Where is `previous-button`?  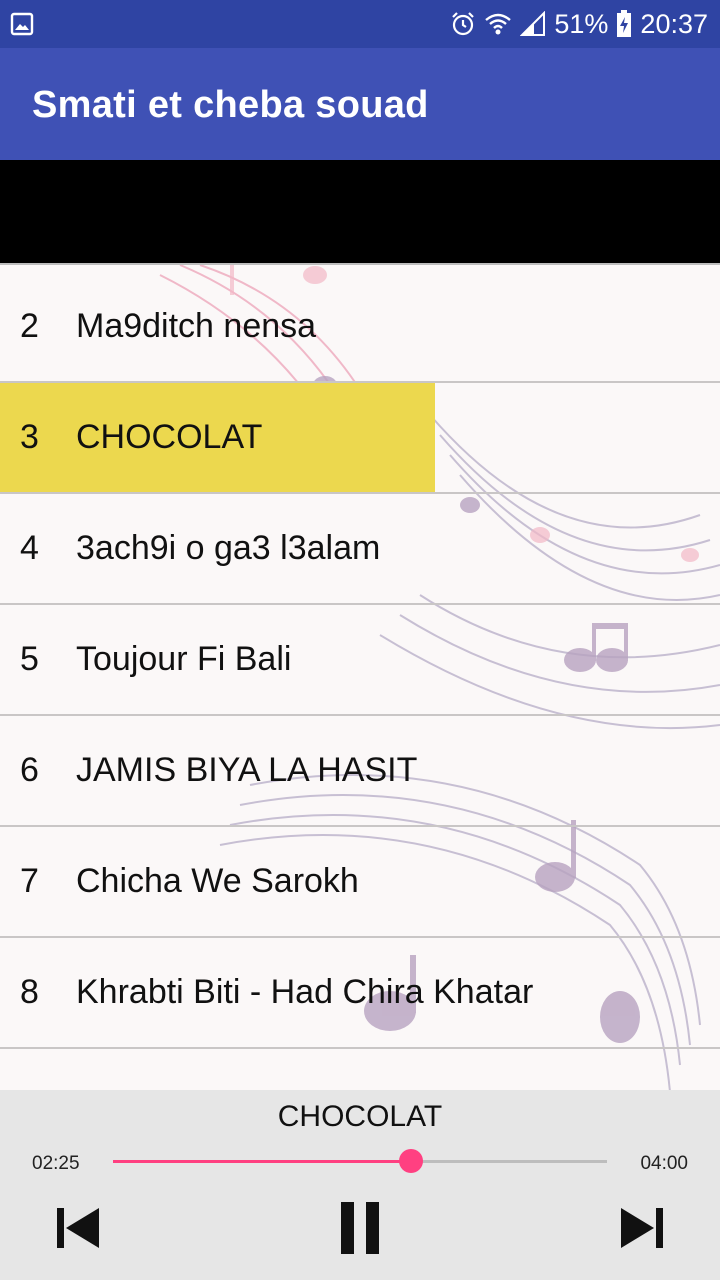 previous-button is located at coordinates (78, 1228).